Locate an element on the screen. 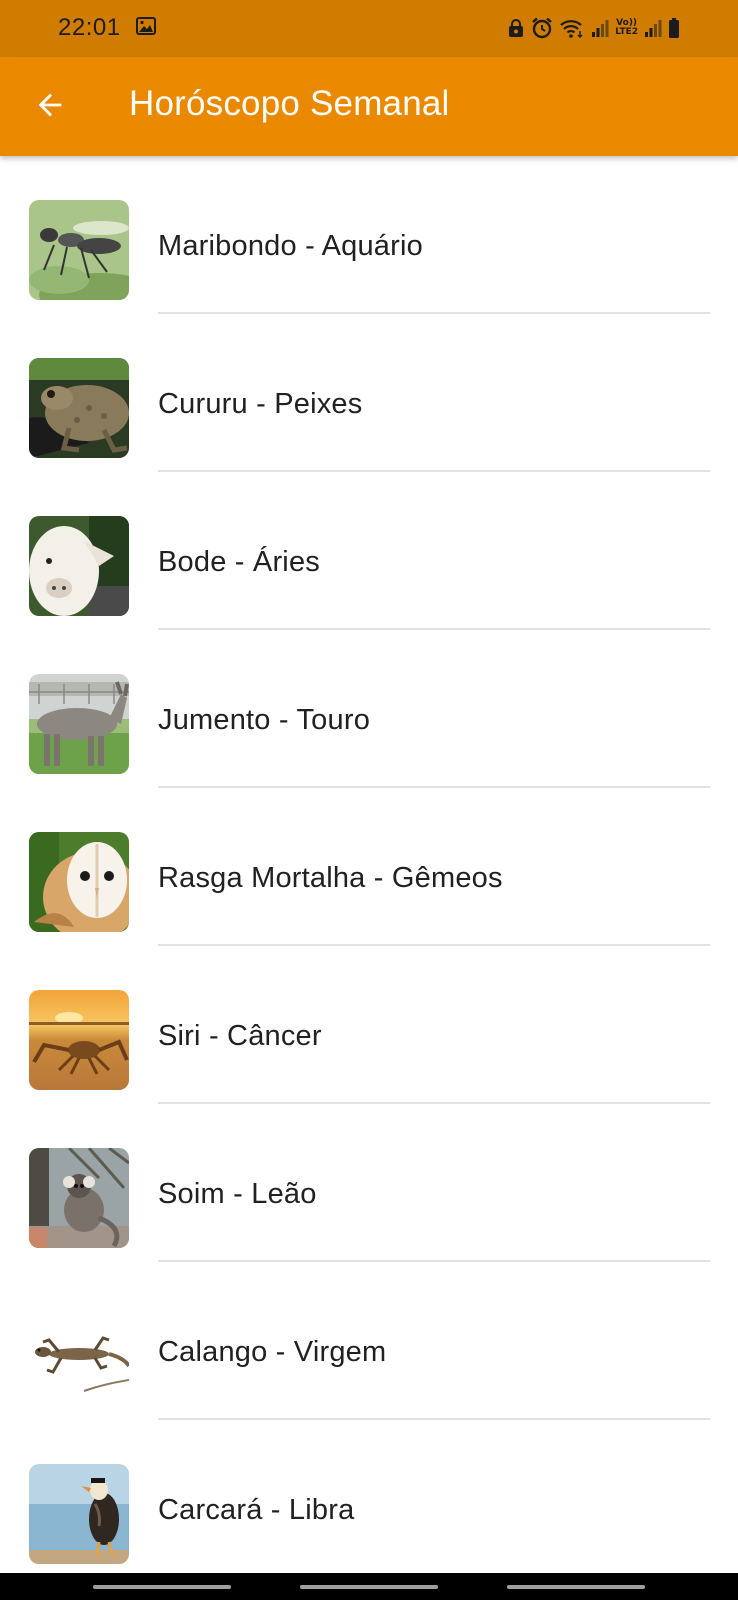 The width and height of the screenshot is (738, 1600). donkey-image is located at coordinates (79, 724).